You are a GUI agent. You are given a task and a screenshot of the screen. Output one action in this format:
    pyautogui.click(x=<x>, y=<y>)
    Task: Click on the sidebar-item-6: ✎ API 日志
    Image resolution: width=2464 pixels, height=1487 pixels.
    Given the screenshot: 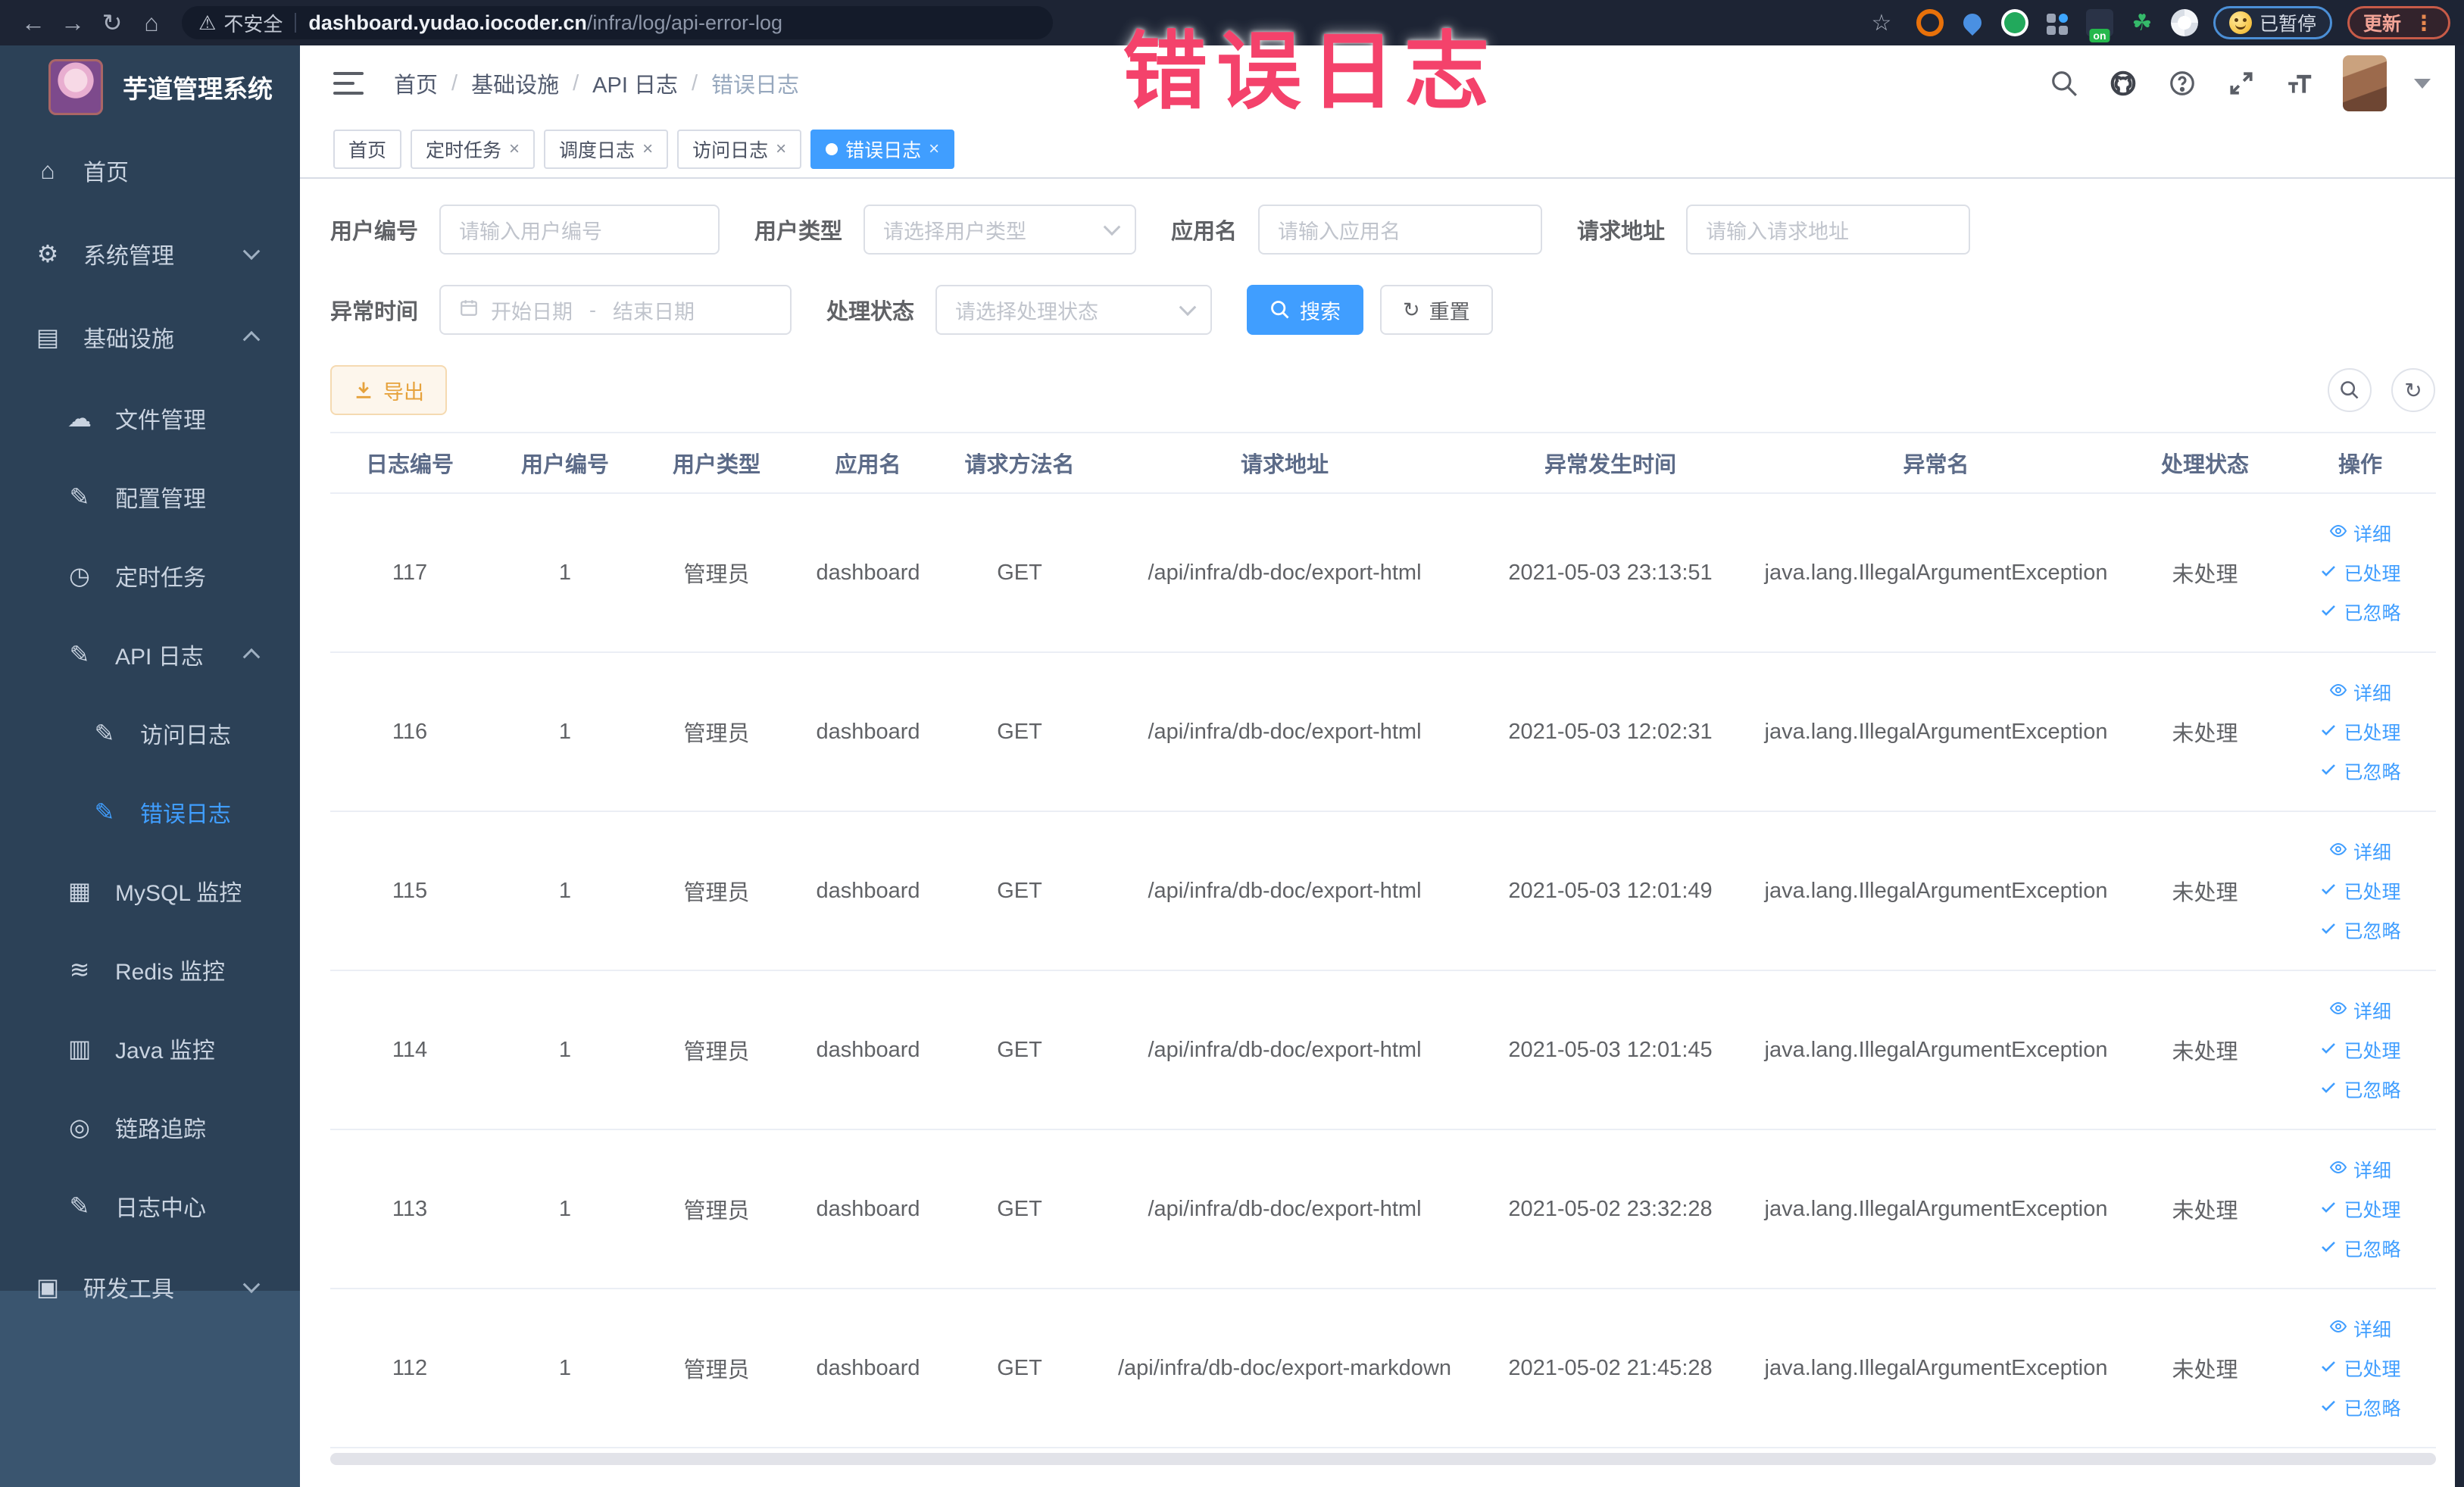 What is the action you would take?
    pyautogui.click(x=150, y=654)
    